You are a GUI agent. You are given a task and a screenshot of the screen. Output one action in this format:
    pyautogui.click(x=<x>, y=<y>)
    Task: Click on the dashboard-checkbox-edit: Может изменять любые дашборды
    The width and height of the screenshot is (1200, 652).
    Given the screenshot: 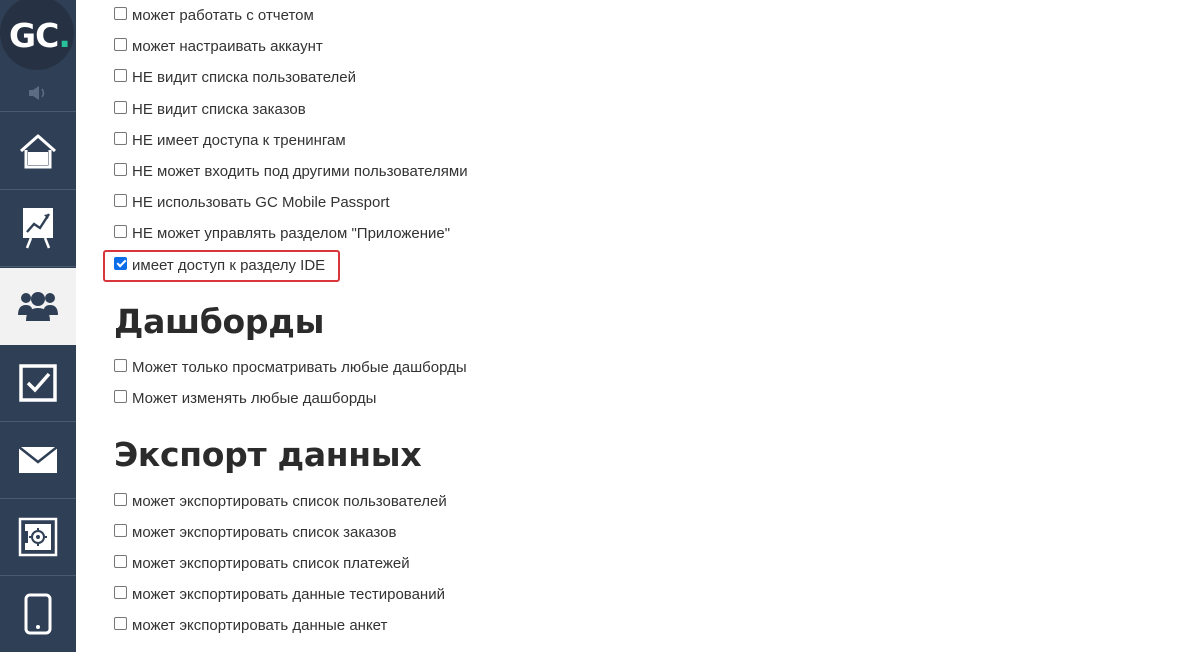 What is the action you would take?
    pyautogui.click(x=245, y=398)
    